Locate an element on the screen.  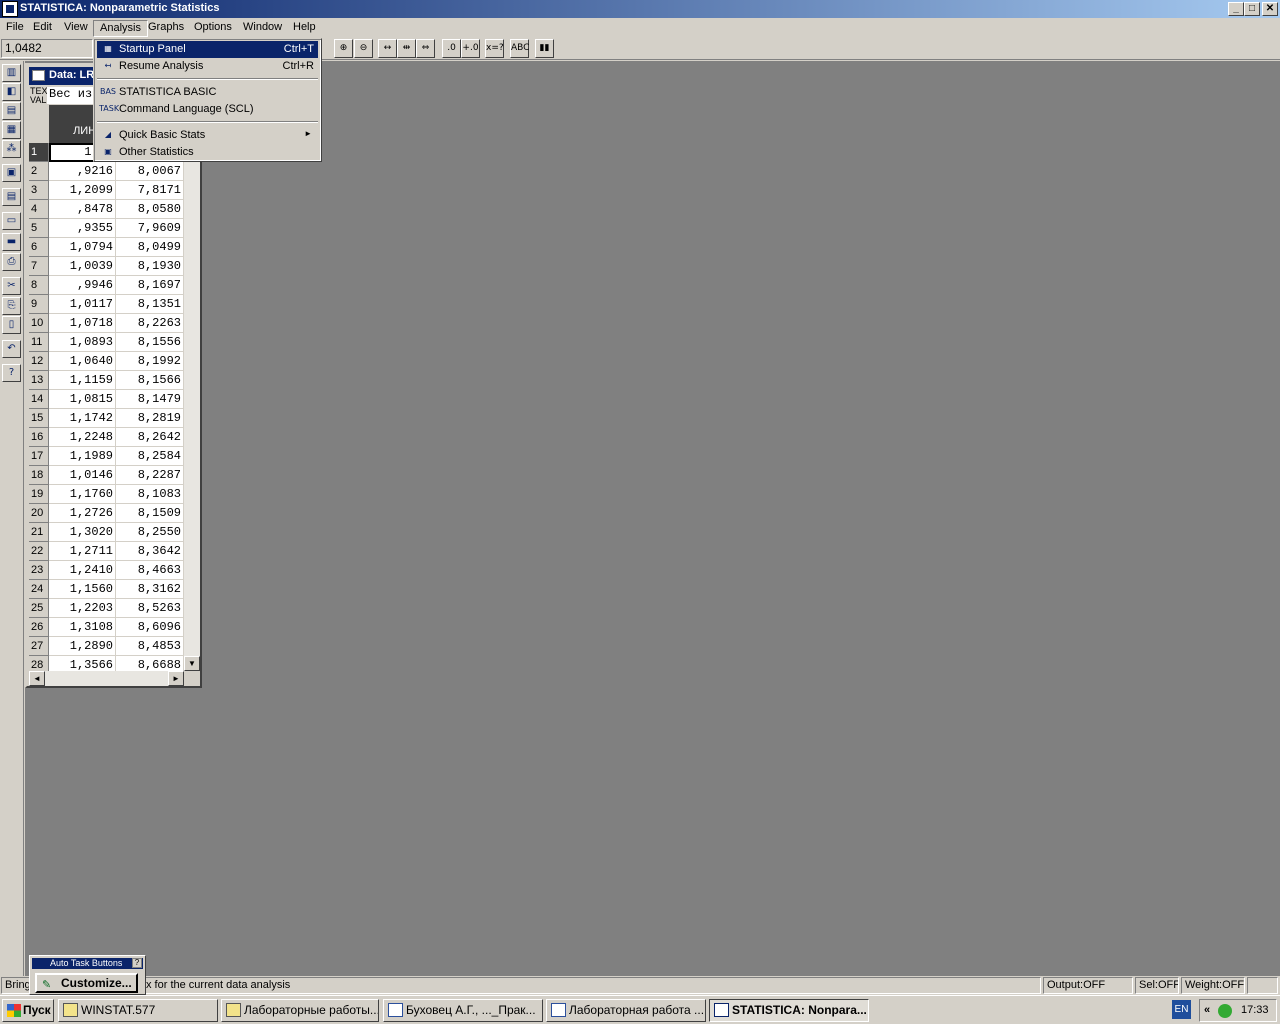
increase-decimals-button: +.0 is located at coordinates (470, 48).